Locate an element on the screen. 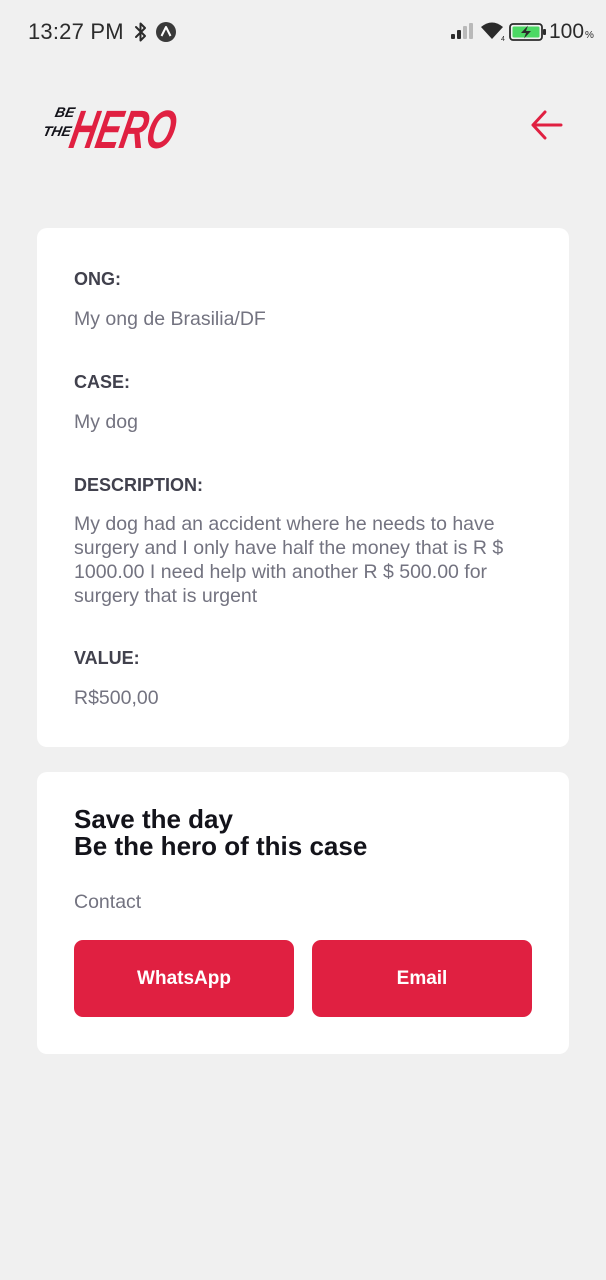 The width and height of the screenshot is (606, 1280). logo-the-text: THE is located at coordinates (58, 131).